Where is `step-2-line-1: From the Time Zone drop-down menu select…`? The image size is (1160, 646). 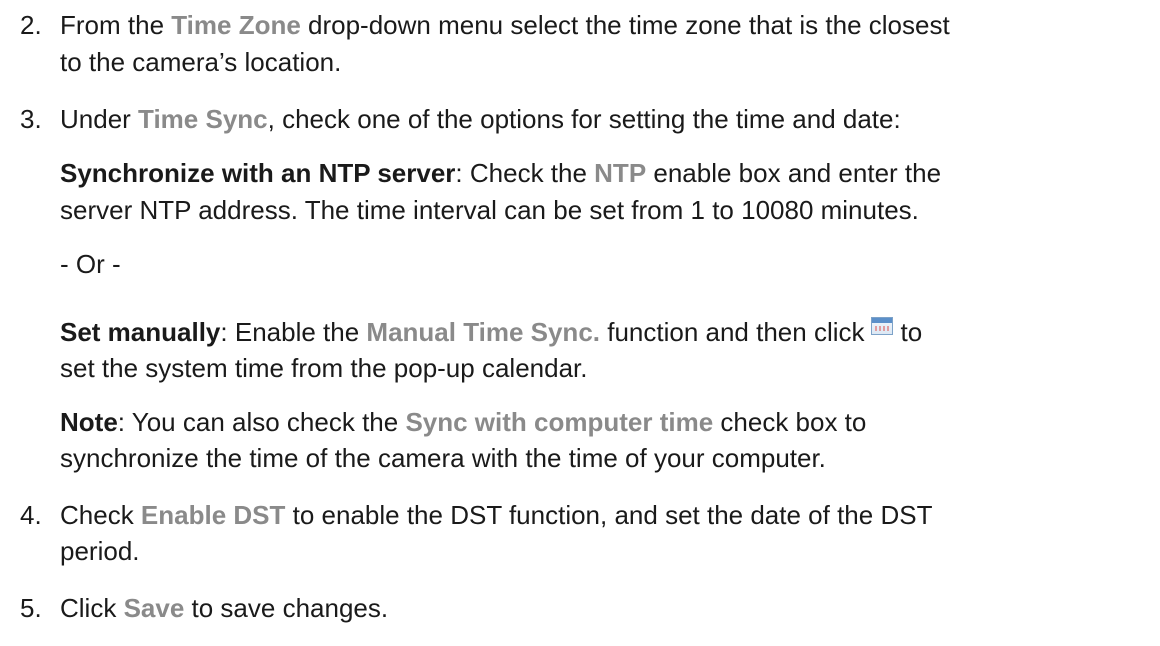
step-2-line-1: From the Time Zone drop-down menu select… is located at coordinates (505, 25).